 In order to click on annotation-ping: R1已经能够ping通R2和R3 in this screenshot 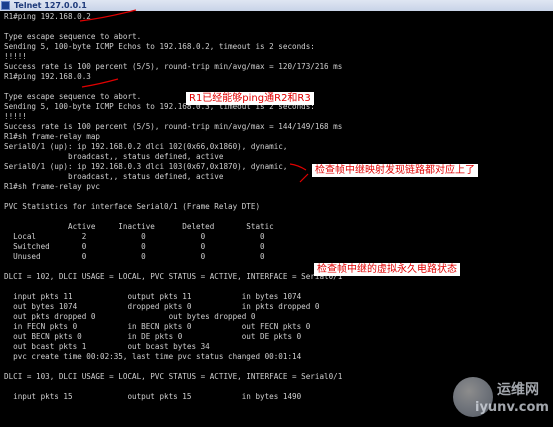, I will do `click(250, 98)`.